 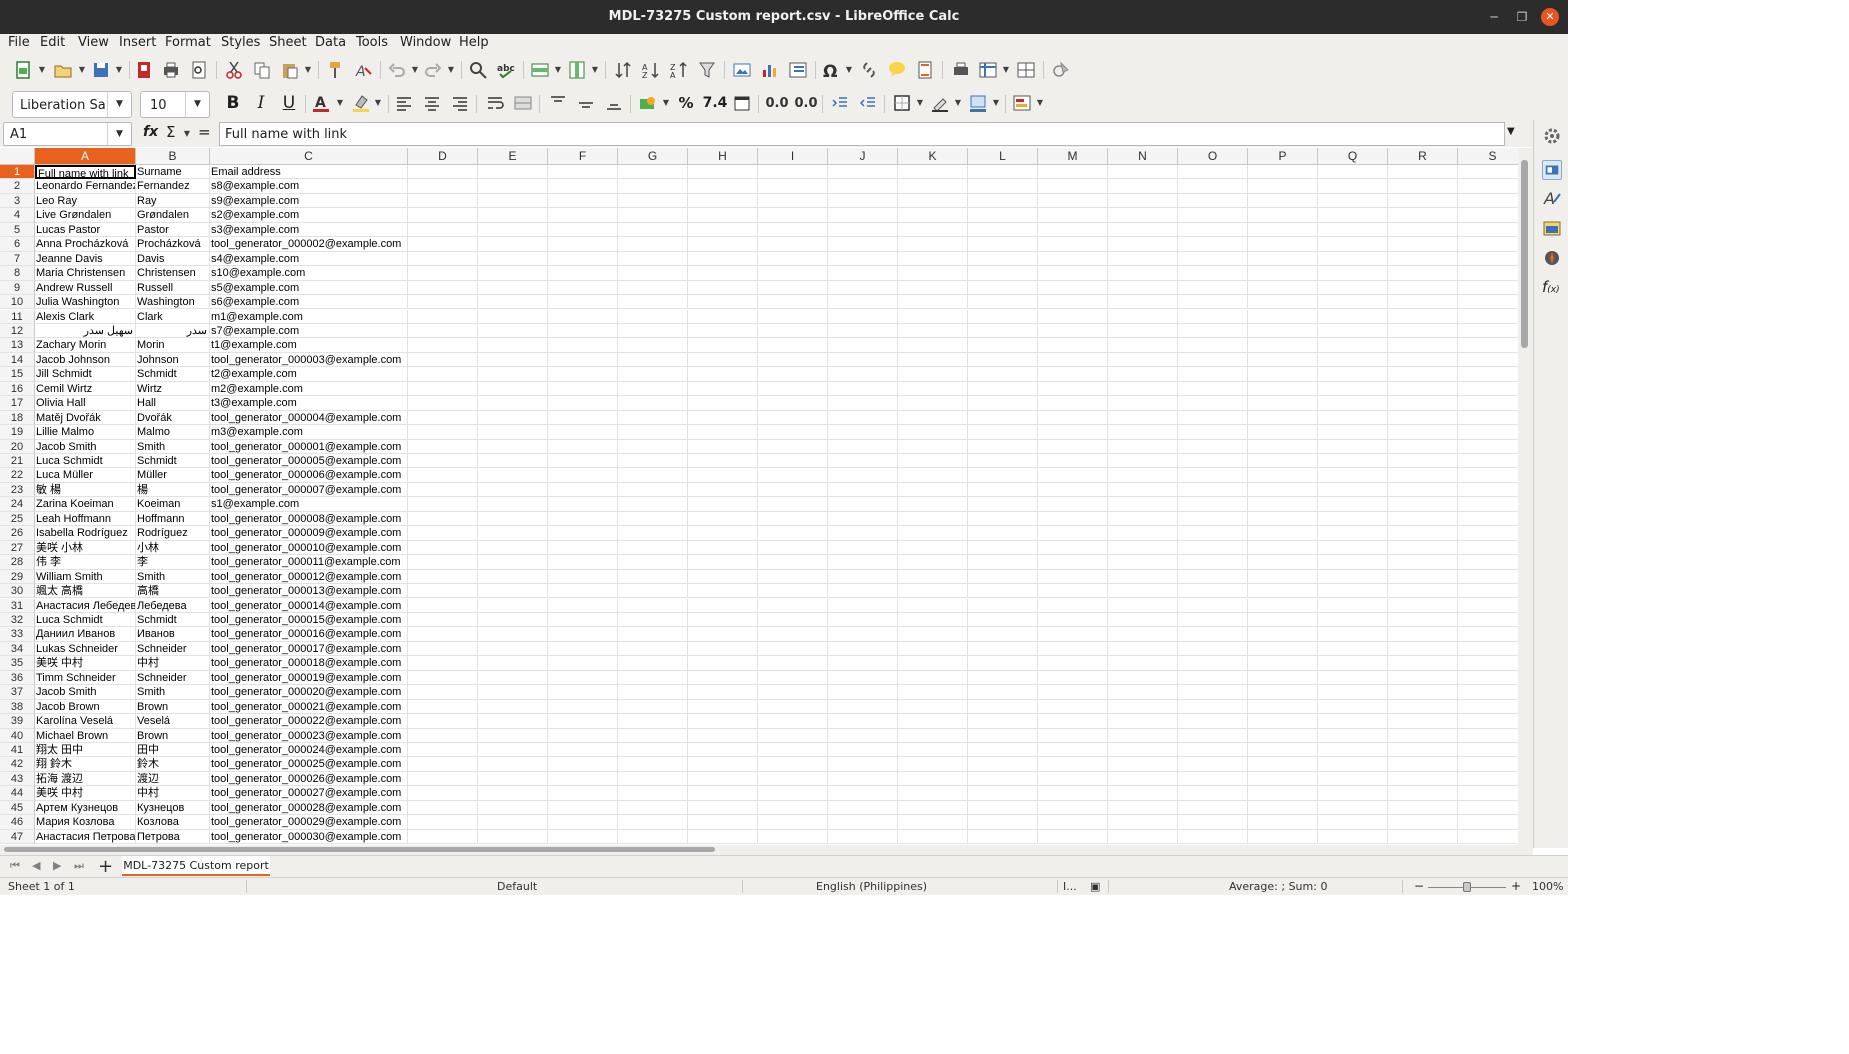 What do you see at coordinates (897, 70) in the screenshot?
I see `comment-icon` at bounding box center [897, 70].